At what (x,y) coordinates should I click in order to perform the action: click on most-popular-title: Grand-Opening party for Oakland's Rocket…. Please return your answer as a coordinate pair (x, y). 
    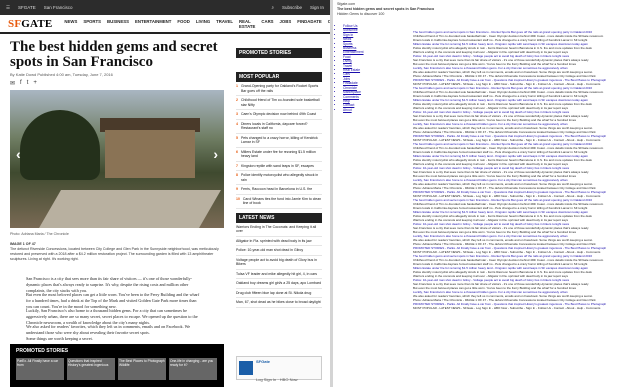
    Looking at the image, I should click on (279, 88).